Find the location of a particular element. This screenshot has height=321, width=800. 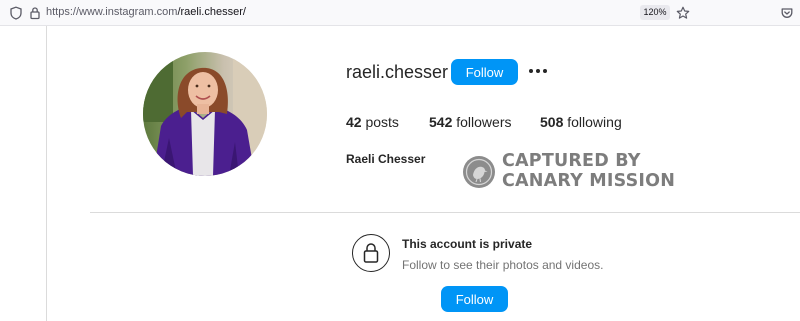

star-bookmark-icon is located at coordinates (683, 13).